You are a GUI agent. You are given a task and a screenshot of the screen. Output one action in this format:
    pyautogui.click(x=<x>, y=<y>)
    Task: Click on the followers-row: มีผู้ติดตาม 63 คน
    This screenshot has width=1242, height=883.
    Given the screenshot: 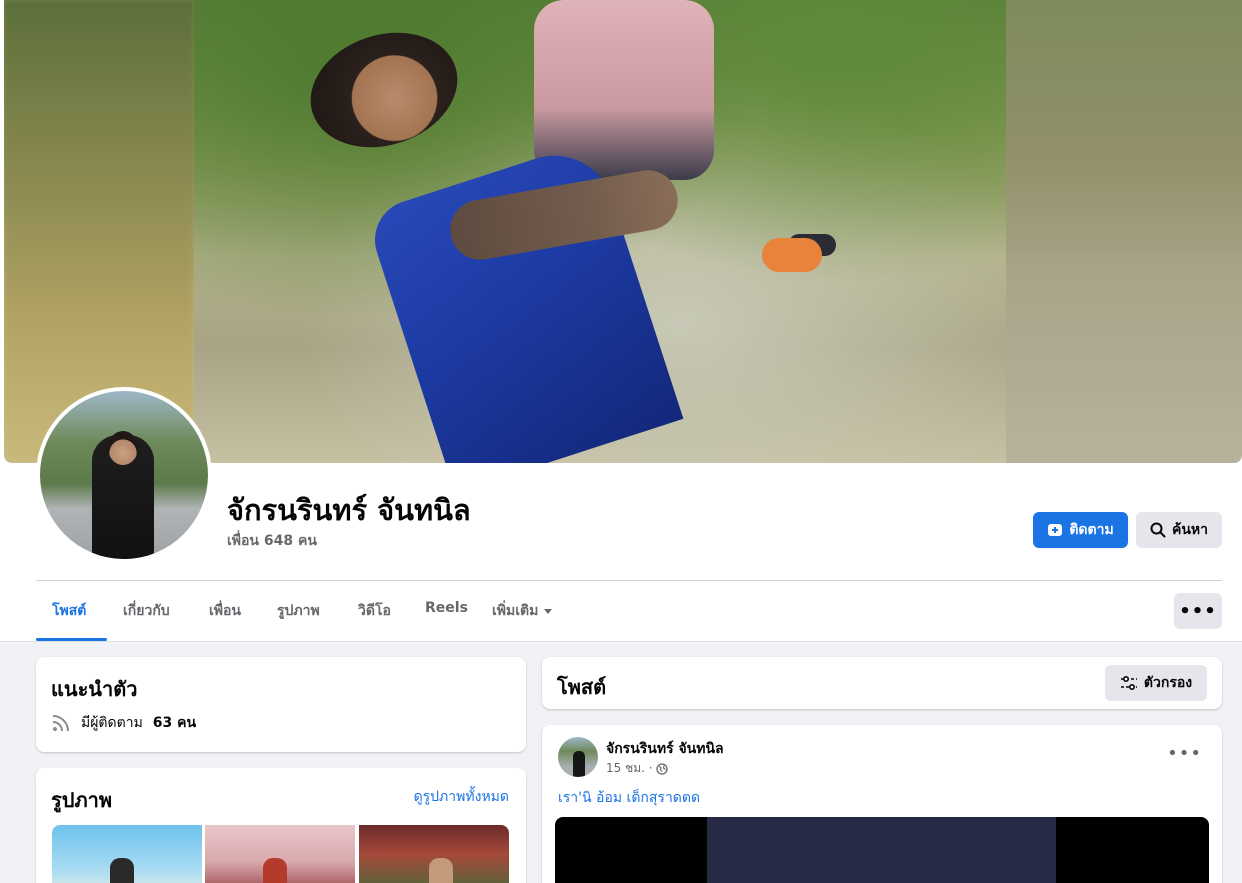 What is the action you would take?
    pyautogui.click(x=123, y=723)
    